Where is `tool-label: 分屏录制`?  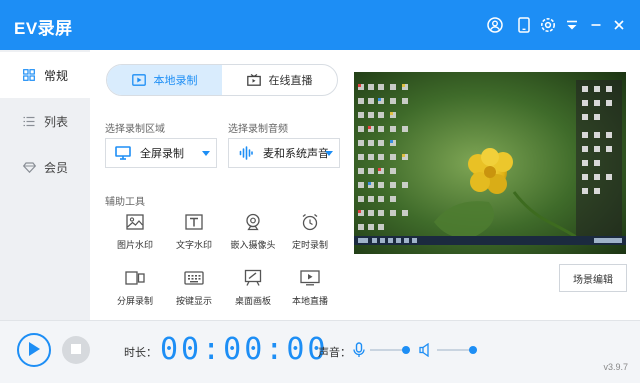
tool-label: 分屏录制 is located at coordinates (134, 301).